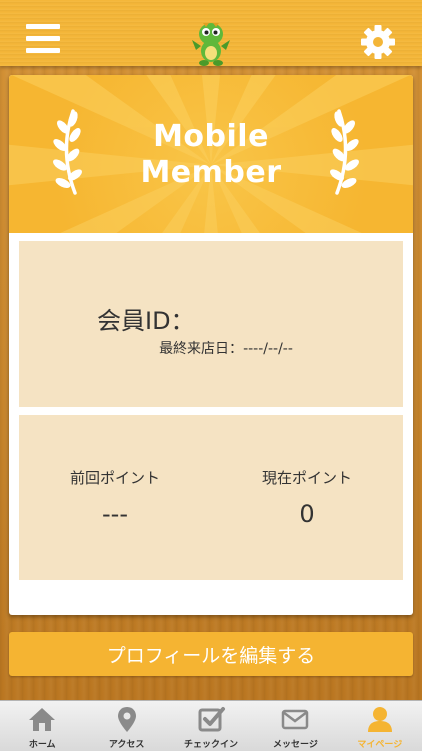 The image size is (422, 751). What do you see at coordinates (211, 654) in the screenshot?
I see `edit-profile-button: プロフィールを編集する` at bounding box center [211, 654].